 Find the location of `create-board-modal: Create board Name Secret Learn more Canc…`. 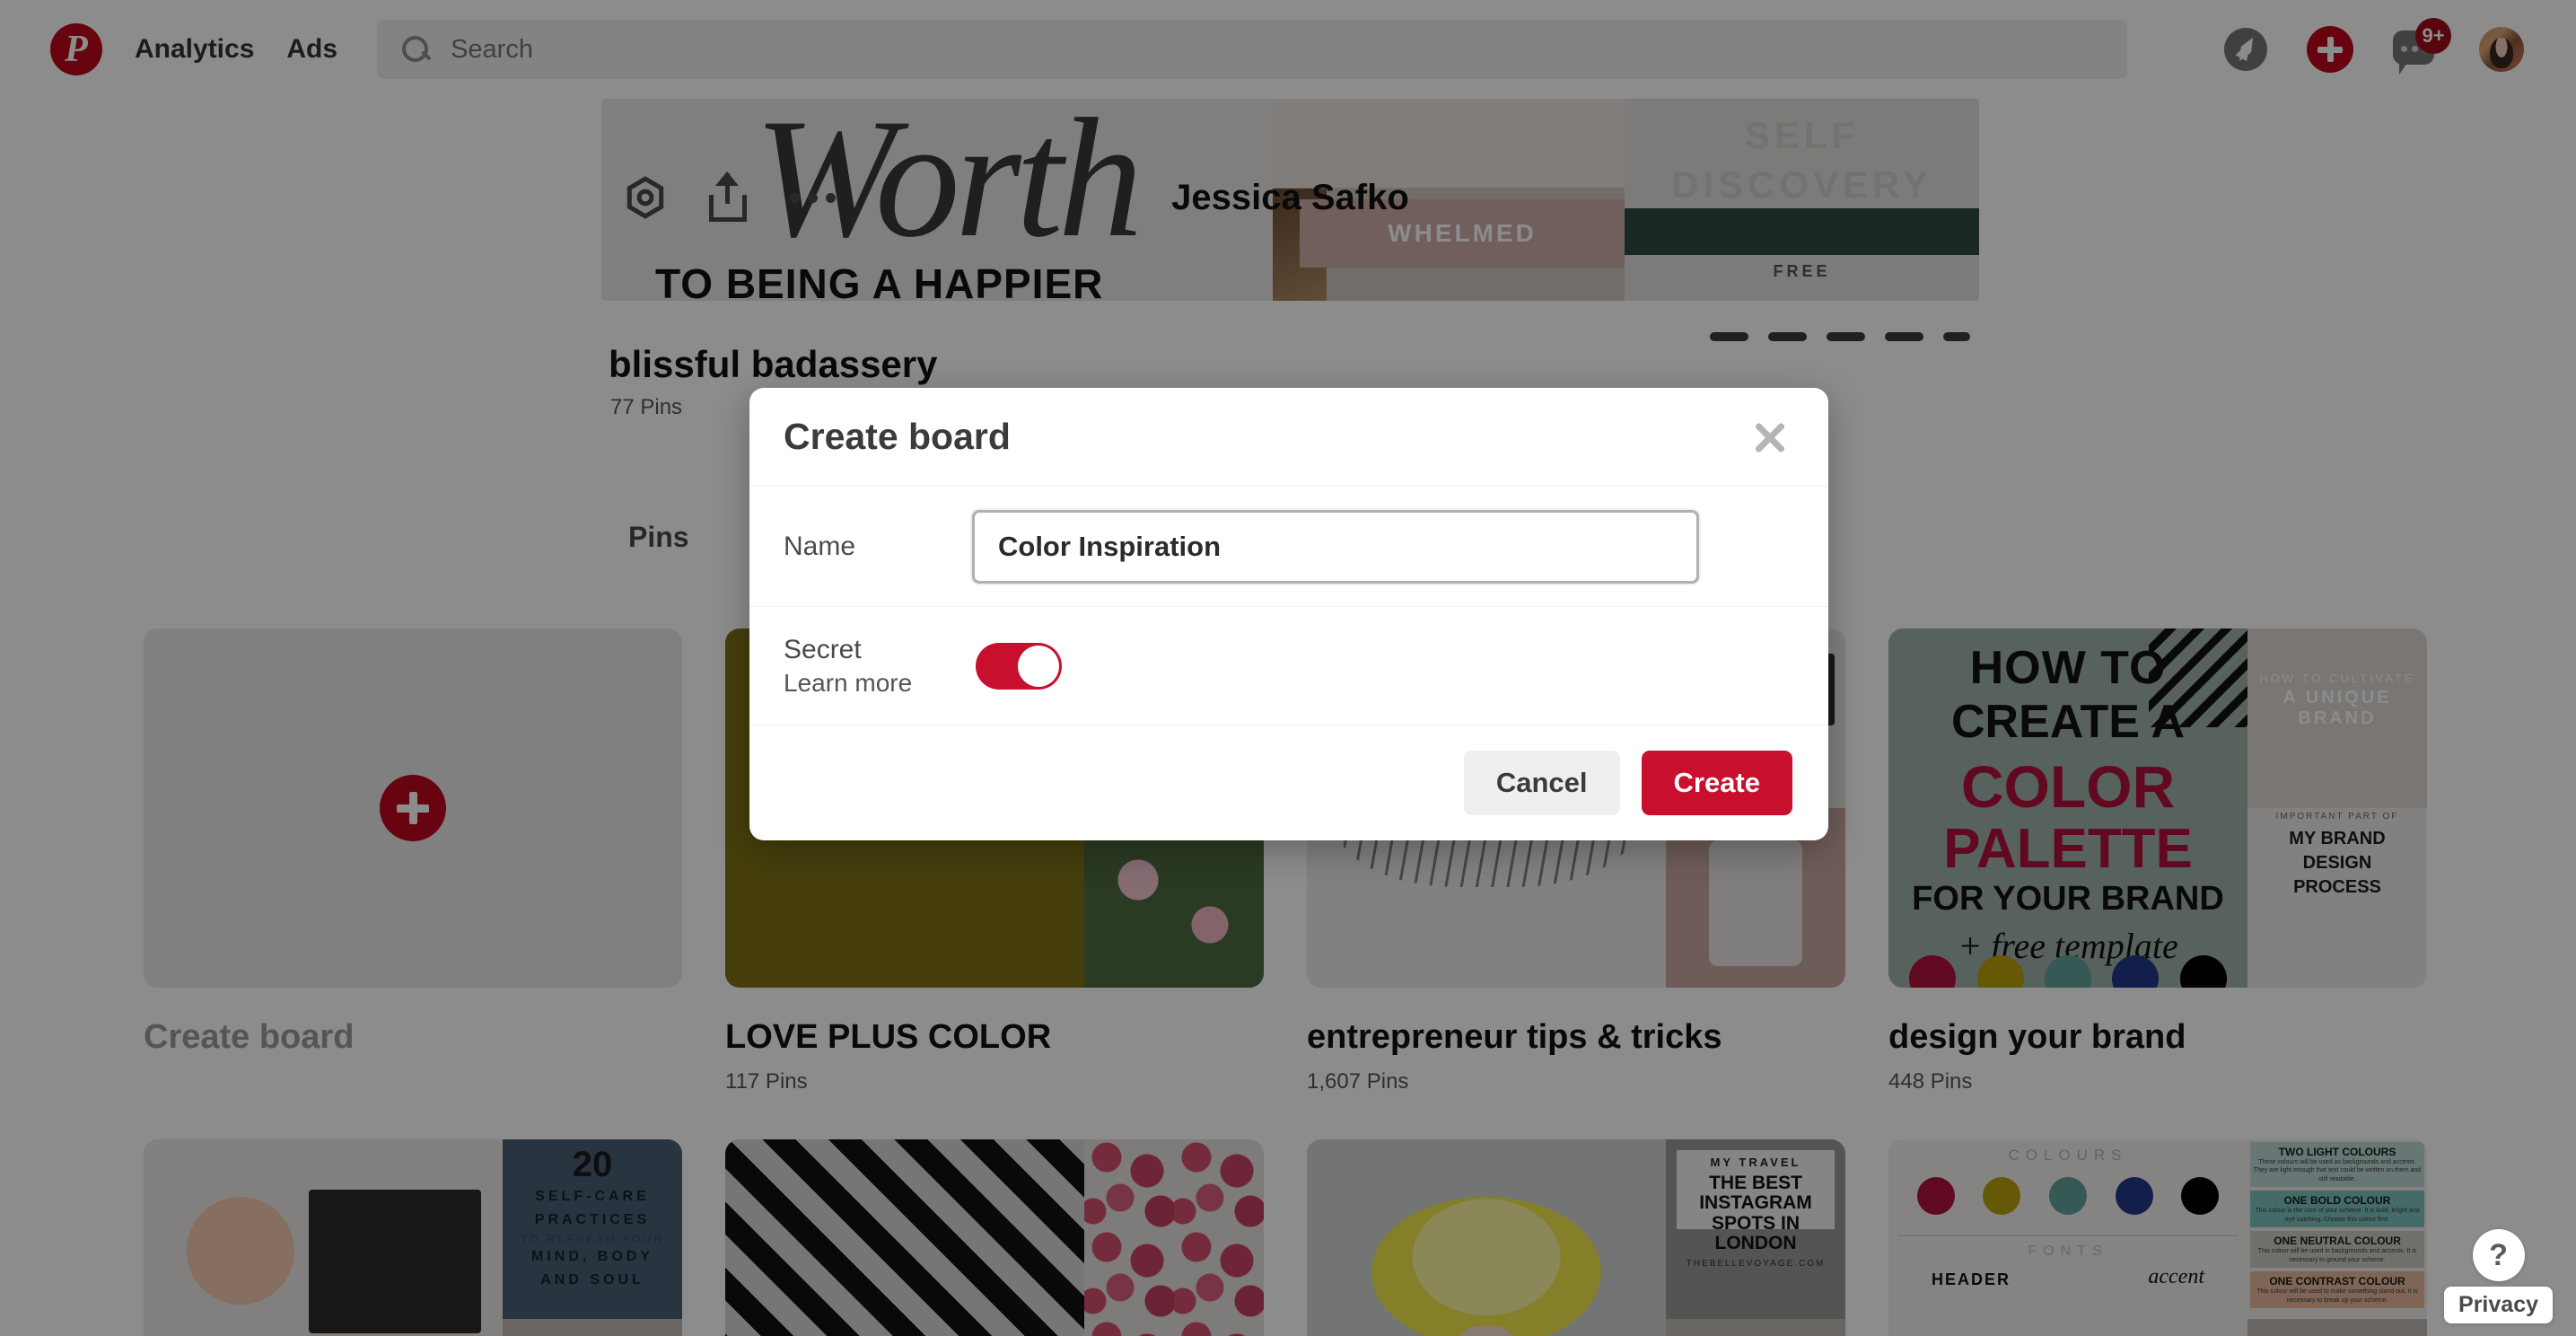

create-board-modal: Create board Name Secret Learn more Canc… is located at coordinates (1288, 614).